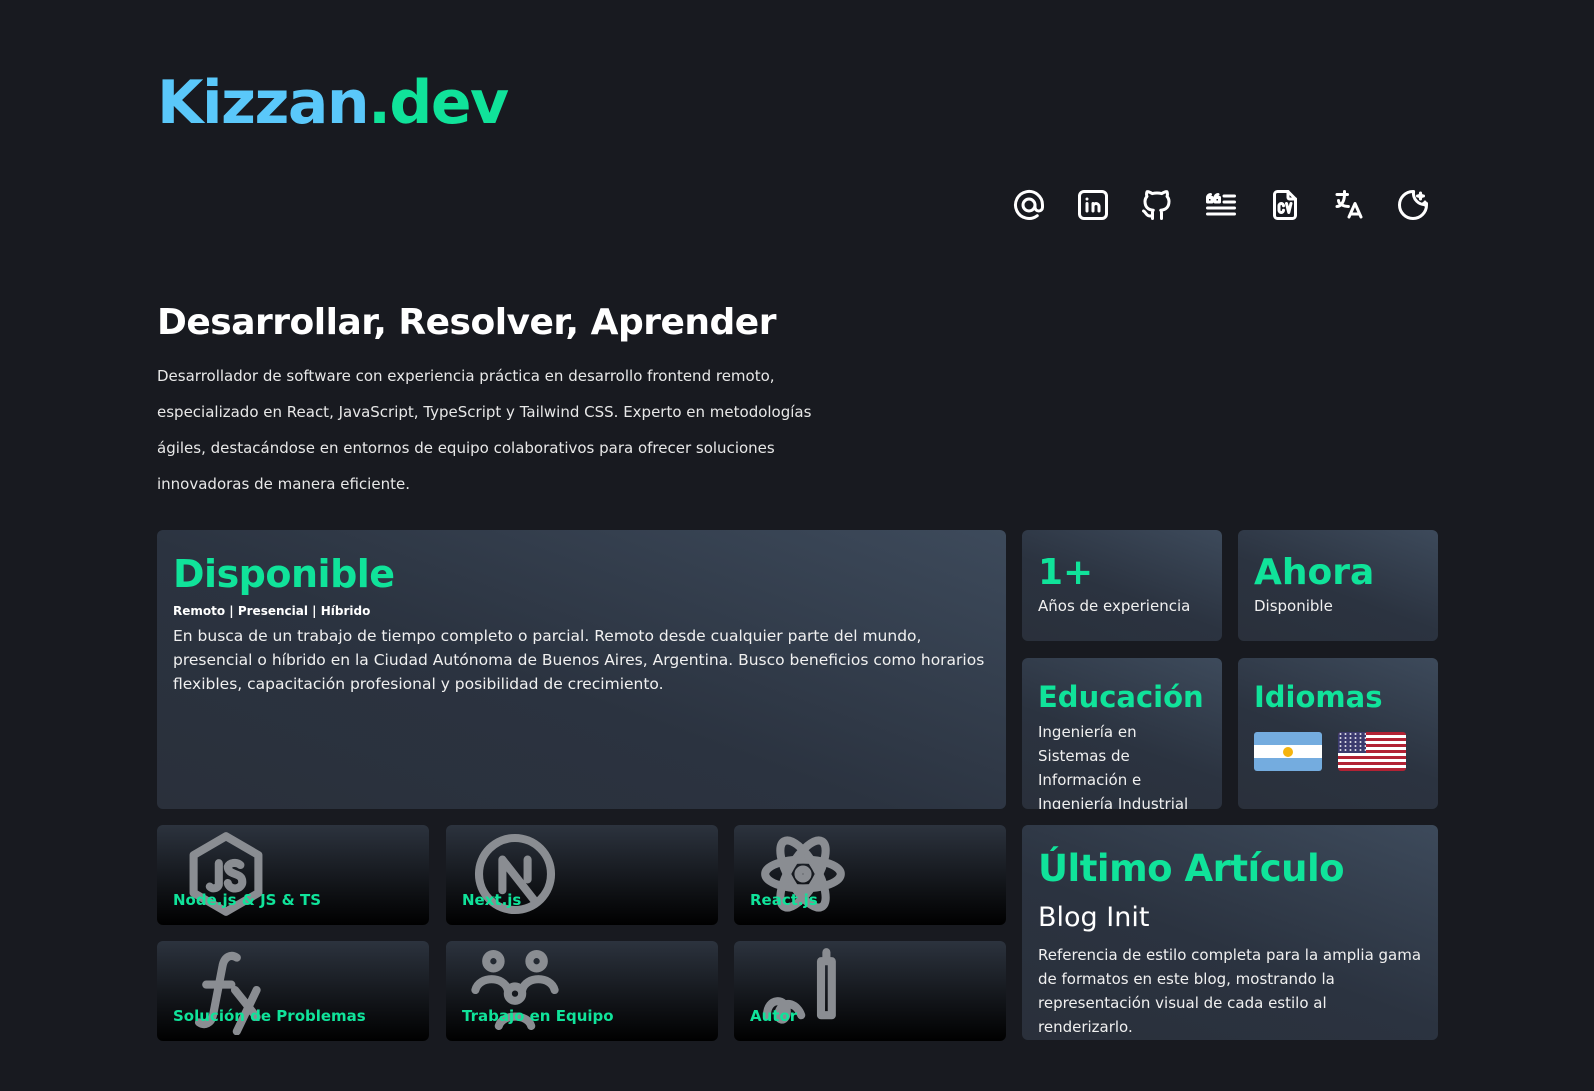 This screenshot has width=1594, height=1091. Describe the element at coordinates (438, 103) in the screenshot. I see `logo-domain: .dev` at that location.